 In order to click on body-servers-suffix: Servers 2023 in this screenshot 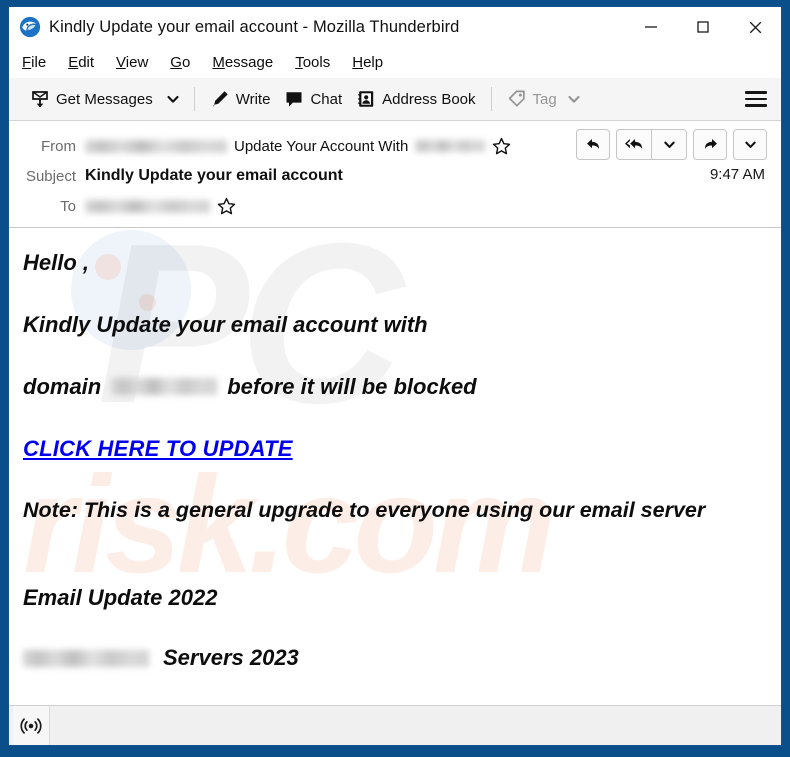, I will do `click(231, 658)`.